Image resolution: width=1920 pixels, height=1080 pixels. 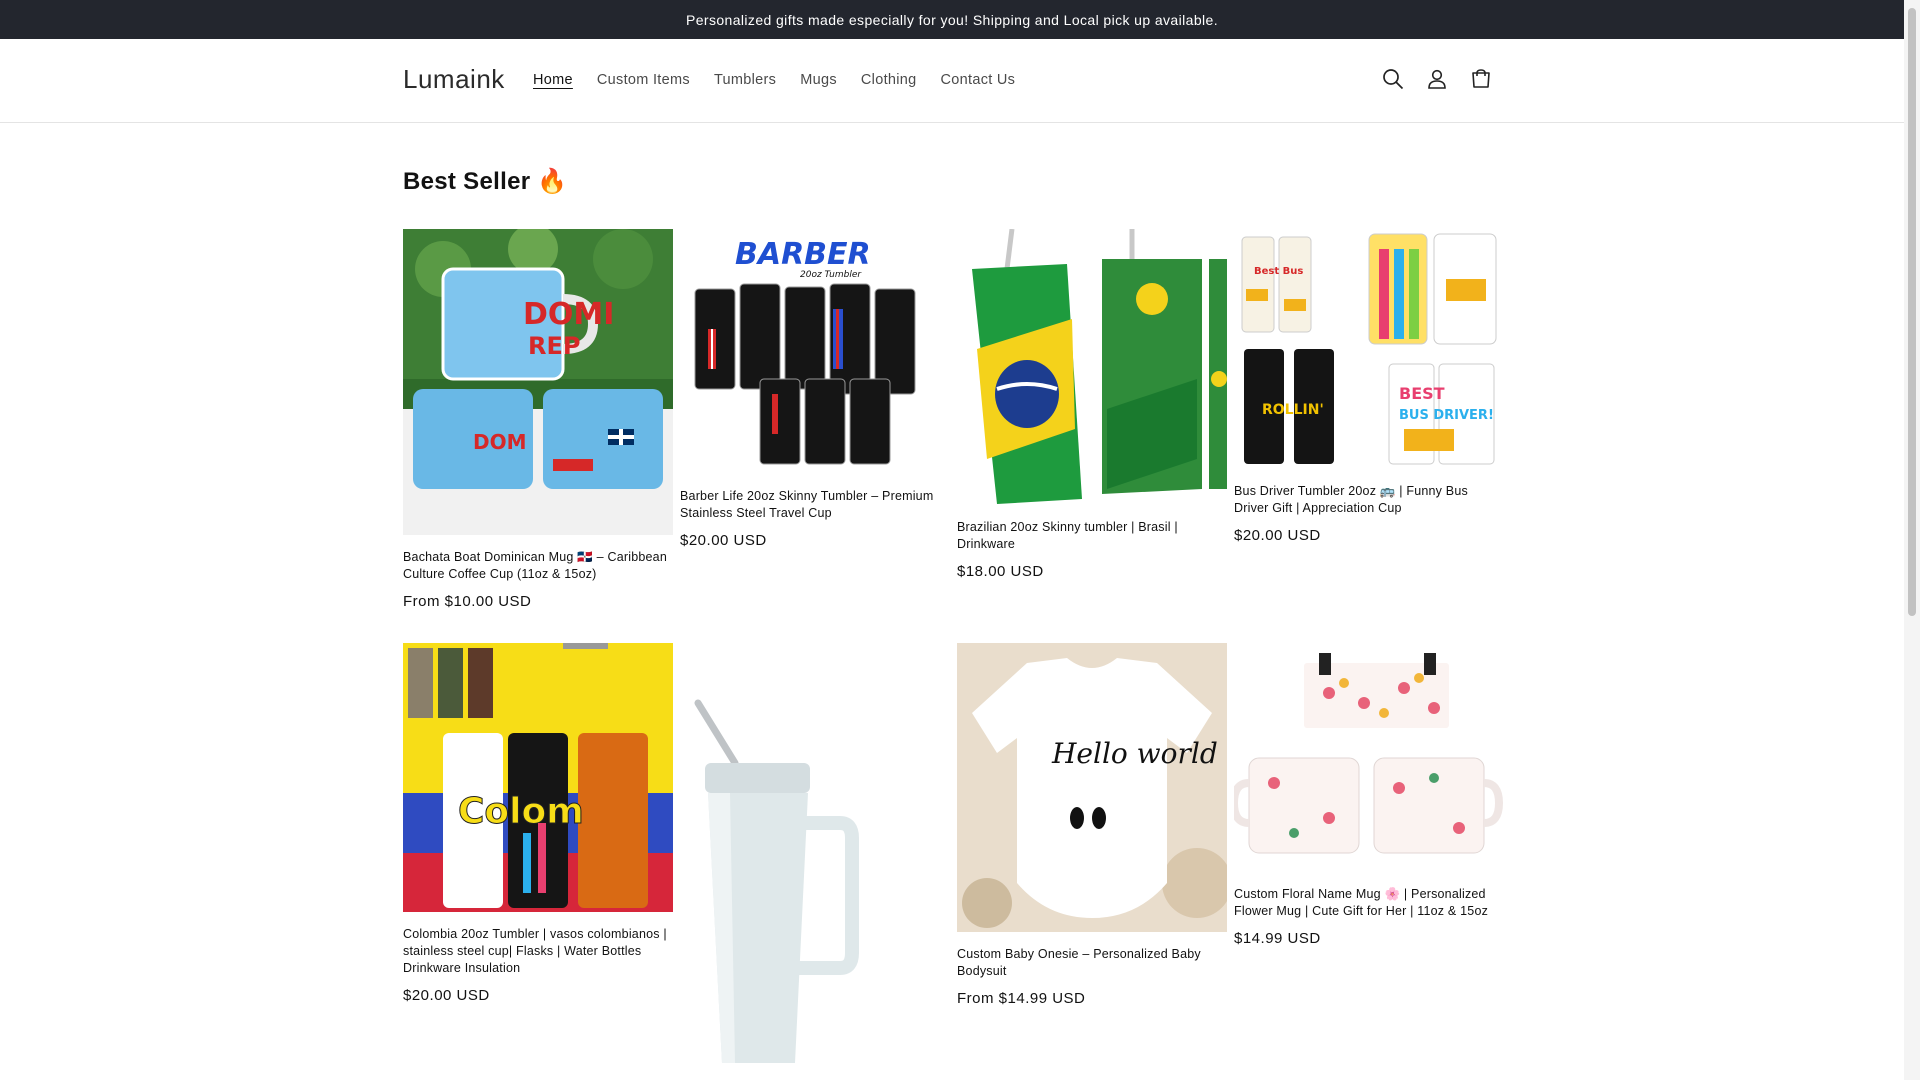 What do you see at coordinates (815, 855) in the screenshot?
I see `product-image-white-tumbler` at bounding box center [815, 855].